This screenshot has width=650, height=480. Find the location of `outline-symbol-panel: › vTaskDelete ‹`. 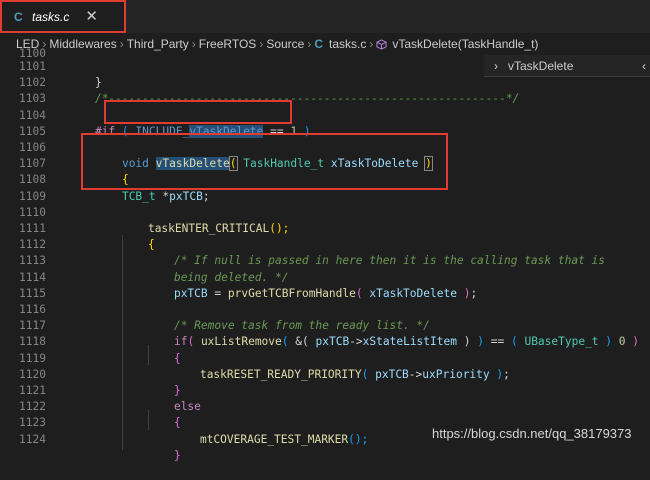

outline-symbol-panel: › vTaskDelete ‹ is located at coordinates (567, 66).